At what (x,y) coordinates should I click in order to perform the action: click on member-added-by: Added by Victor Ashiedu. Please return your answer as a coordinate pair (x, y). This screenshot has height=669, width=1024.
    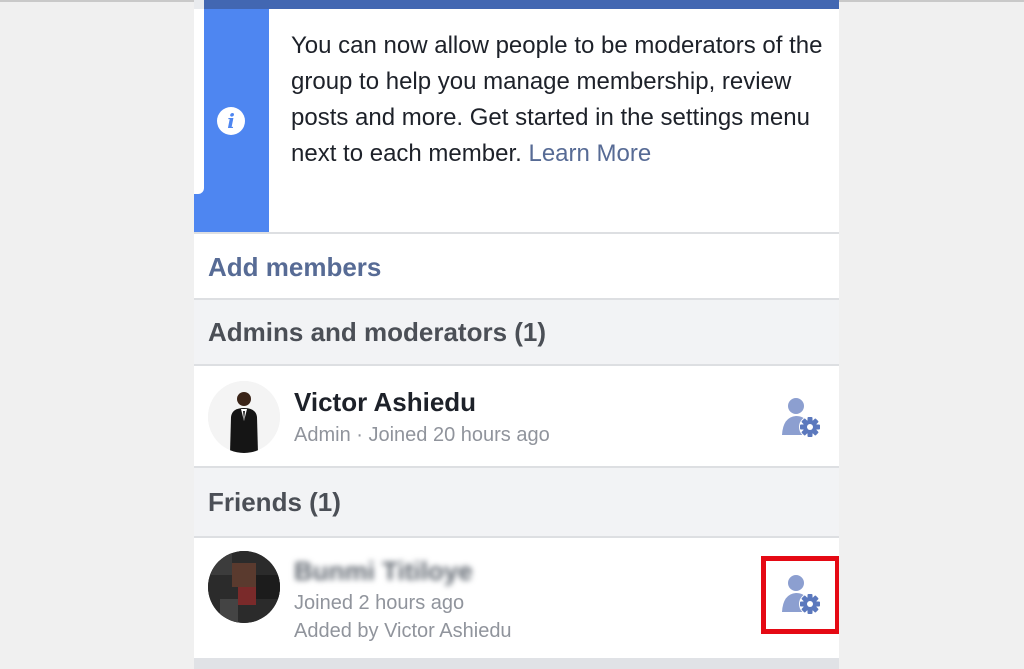
    Looking at the image, I should click on (403, 631).